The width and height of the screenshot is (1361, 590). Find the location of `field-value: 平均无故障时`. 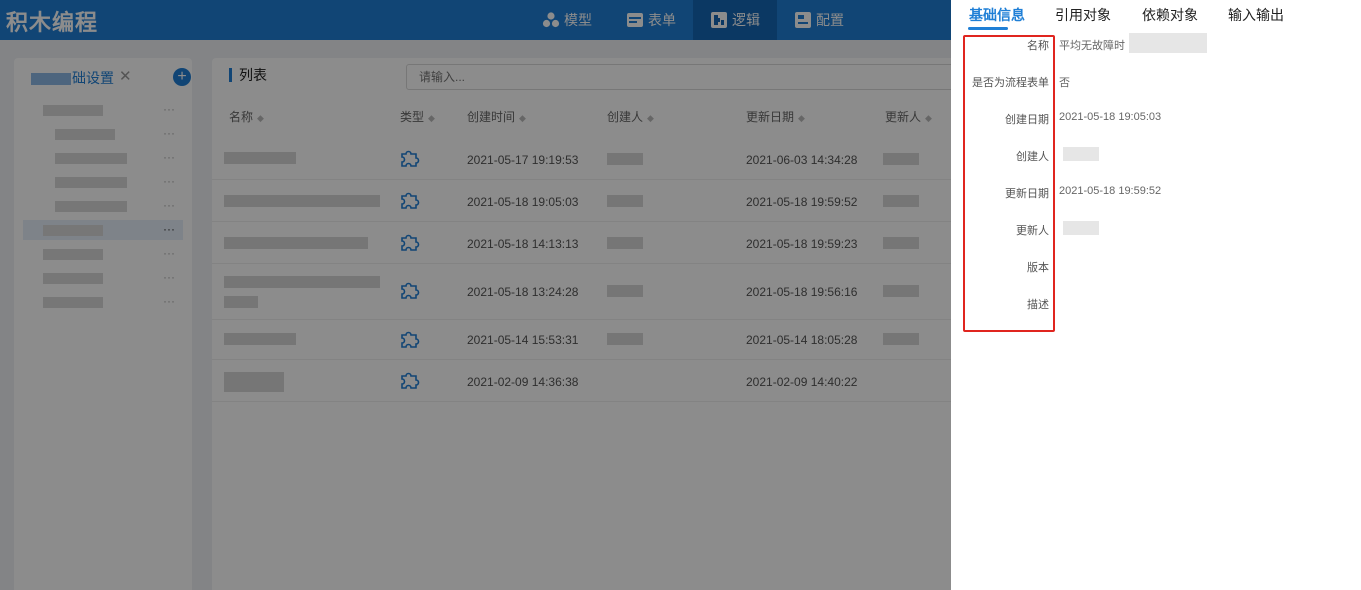

field-value: 平均无故障时 is located at coordinates (1092, 46).